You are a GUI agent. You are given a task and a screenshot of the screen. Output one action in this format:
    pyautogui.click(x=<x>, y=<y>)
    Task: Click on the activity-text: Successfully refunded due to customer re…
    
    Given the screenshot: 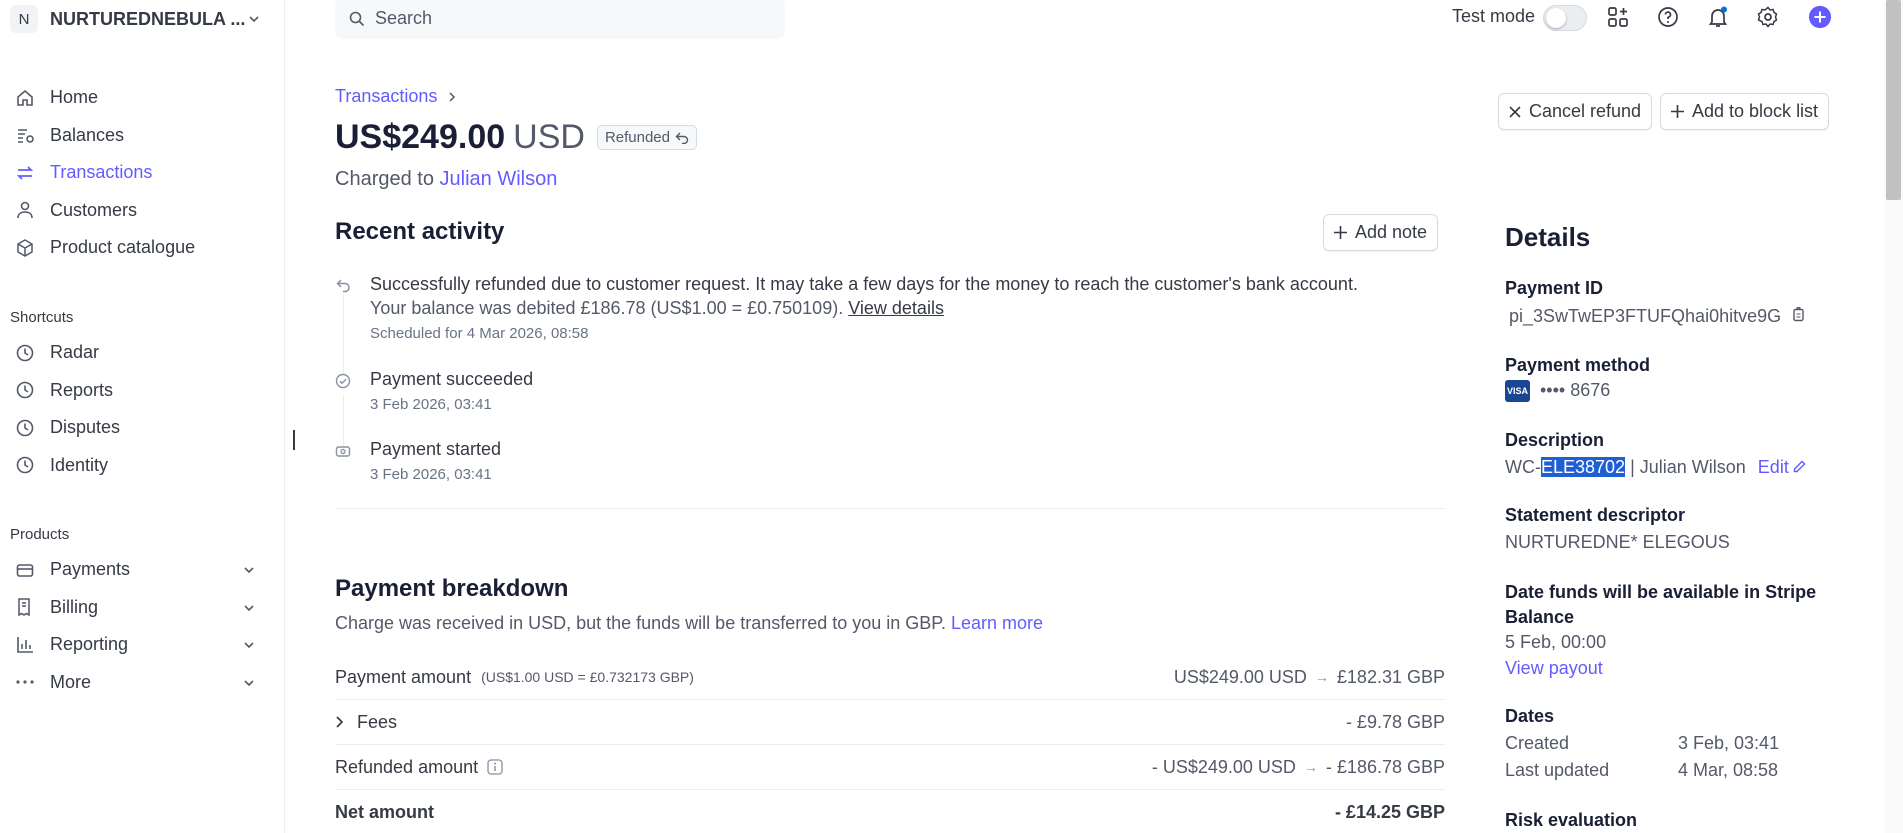 What is the action you would take?
    pyautogui.click(x=864, y=284)
    